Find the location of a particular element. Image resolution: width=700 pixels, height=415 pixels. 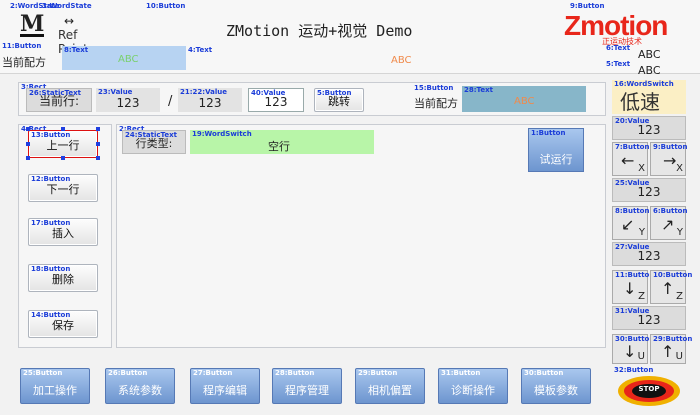

estop-label: STOP is located at coordinates (649, 389).